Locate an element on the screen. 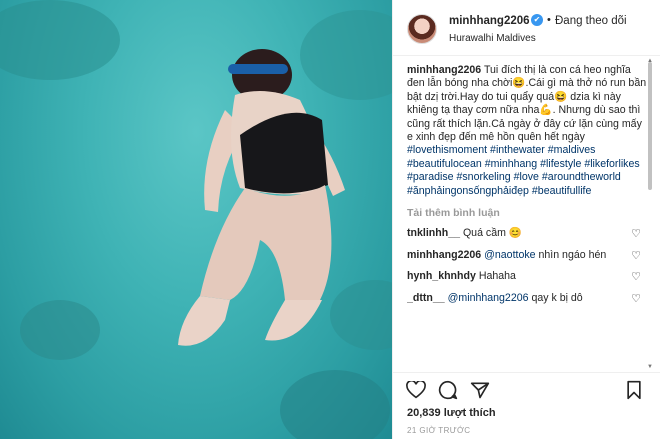 The image size is (660, 439). post-timestamp: 21 GIỜ TRƯỚC is located at coordinates (438, 430).